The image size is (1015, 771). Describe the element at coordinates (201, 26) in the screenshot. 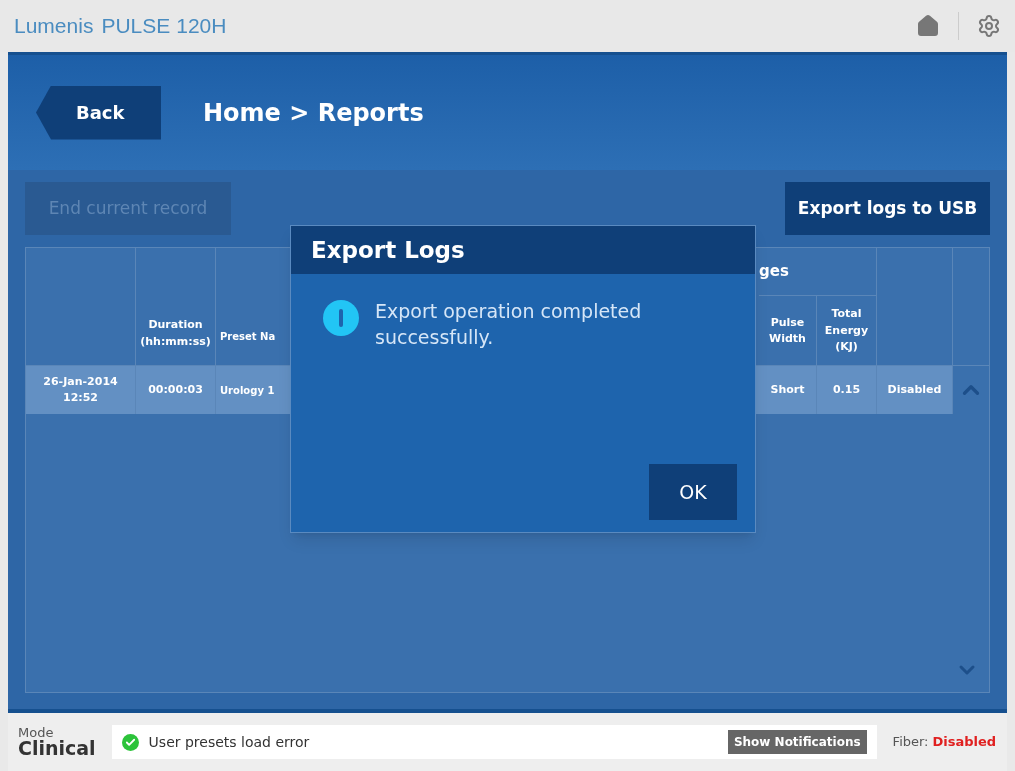

I see `model-name: 120H` at that location.